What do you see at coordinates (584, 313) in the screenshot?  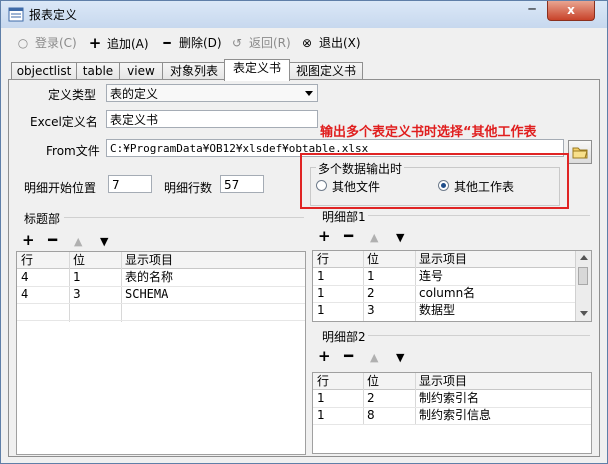 I see `scroll-down-icon` at bounding box center [584, 313].